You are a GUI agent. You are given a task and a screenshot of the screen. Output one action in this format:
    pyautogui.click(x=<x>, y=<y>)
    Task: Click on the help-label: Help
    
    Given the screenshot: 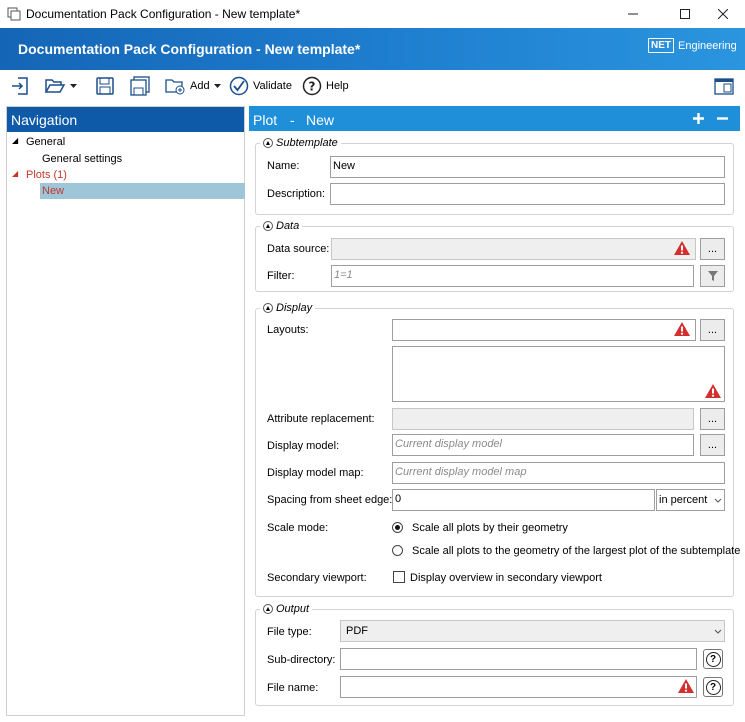 What is the action you would take?
    pyautogui.click(x=337, y=86)
    